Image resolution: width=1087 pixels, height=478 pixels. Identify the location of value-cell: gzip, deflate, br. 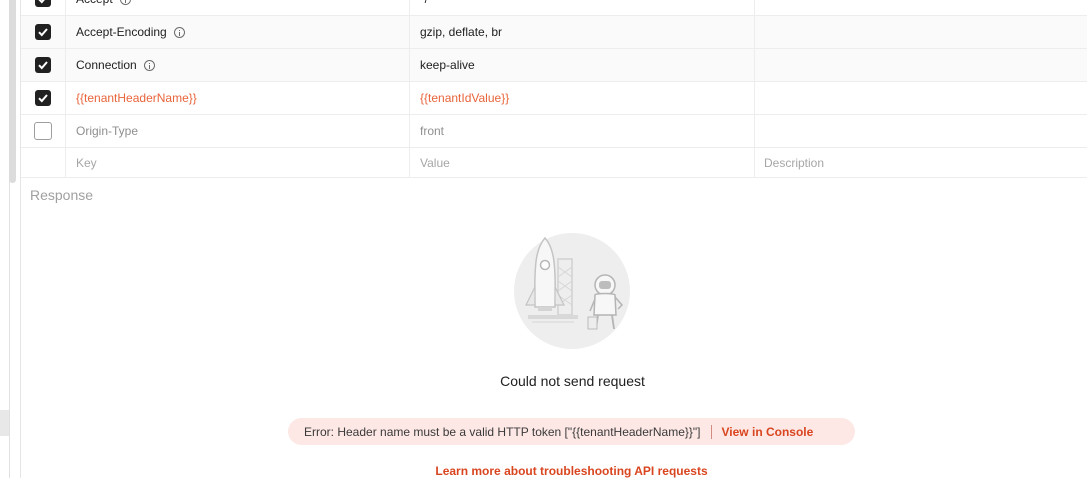
(583, 32).